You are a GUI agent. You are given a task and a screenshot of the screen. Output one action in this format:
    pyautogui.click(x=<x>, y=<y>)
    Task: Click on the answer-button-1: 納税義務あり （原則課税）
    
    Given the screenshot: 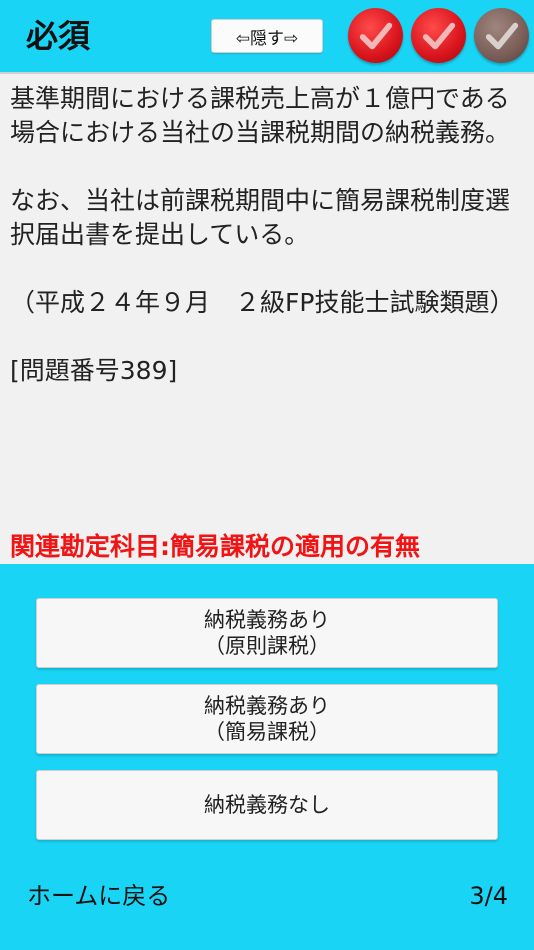 What is the action you would take?
    pyautogui.click(x=267, y=633)
    